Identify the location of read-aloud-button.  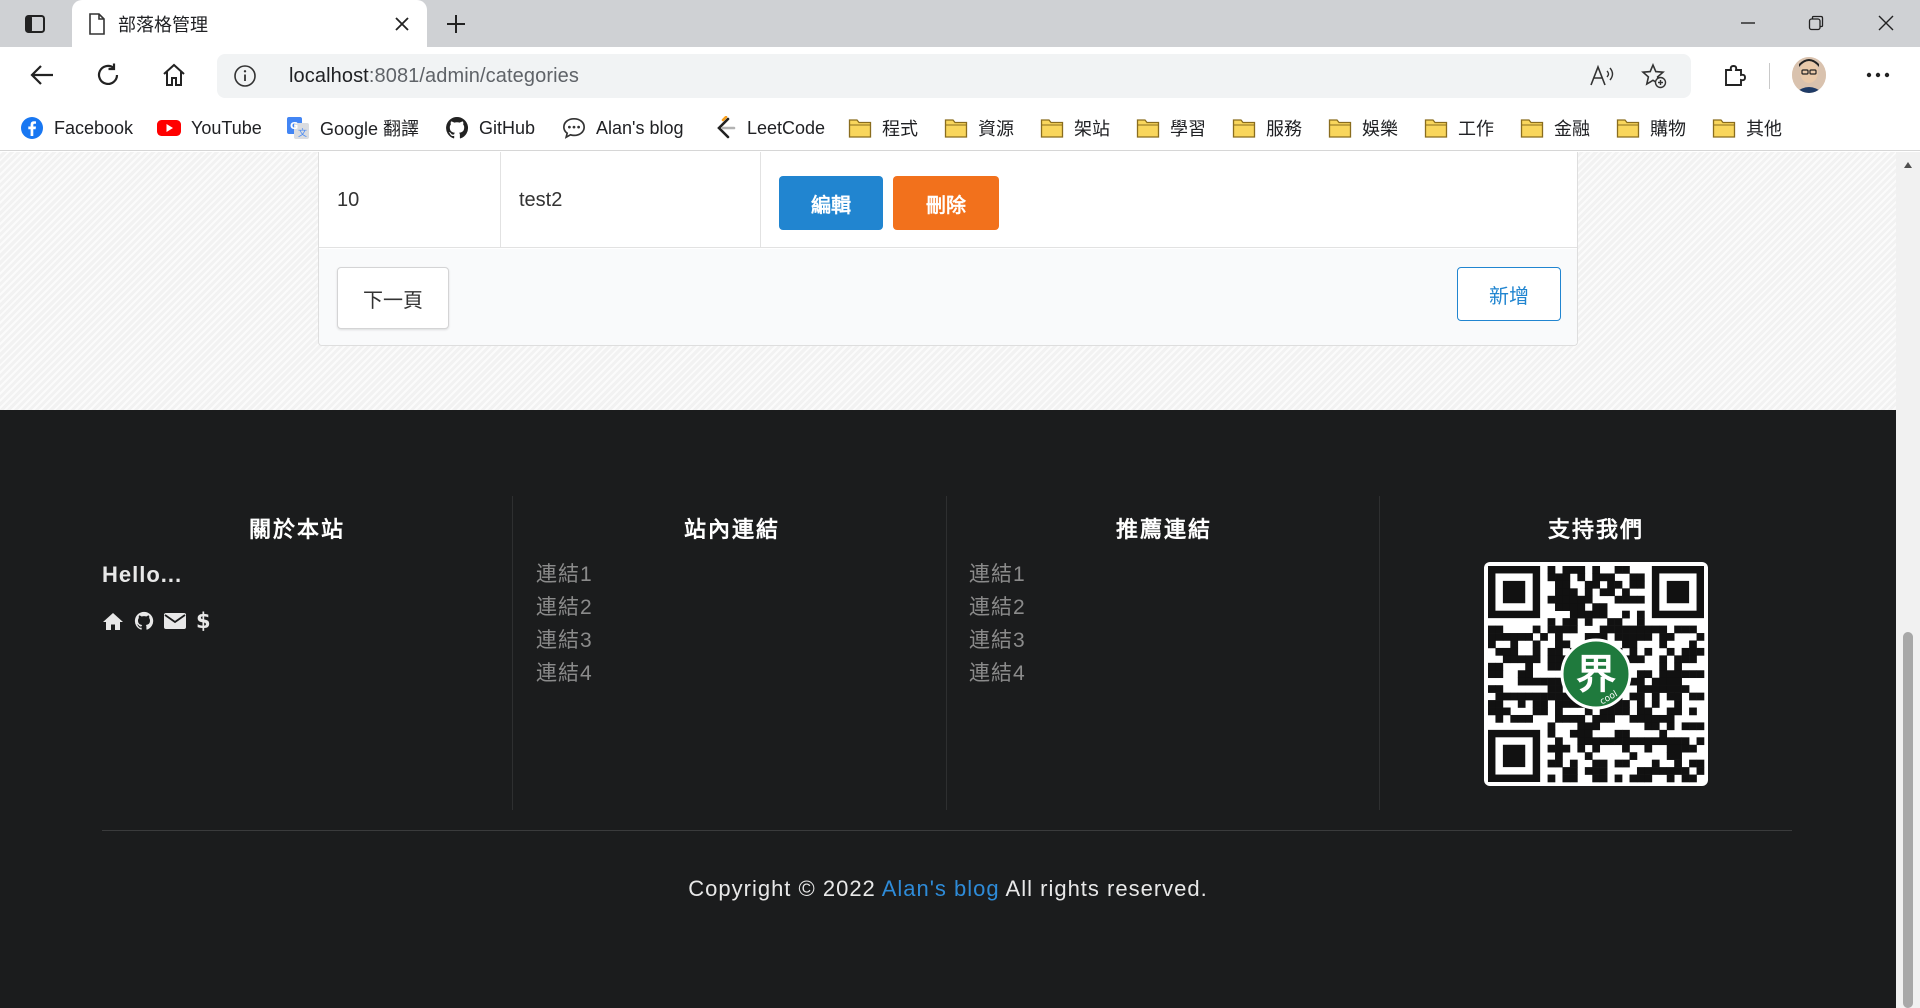
(1602, 76).